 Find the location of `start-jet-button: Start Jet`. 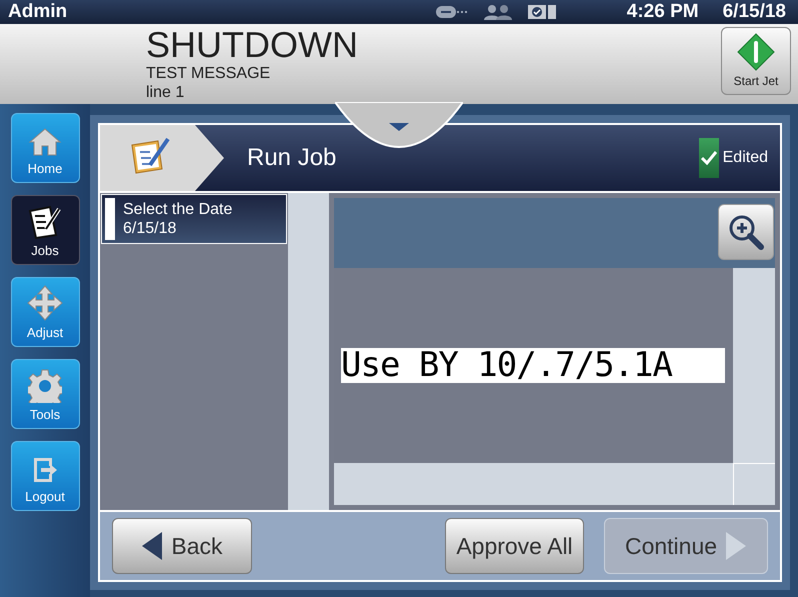

start-jet-button: Start Jet is located at coordinates (756, 61).